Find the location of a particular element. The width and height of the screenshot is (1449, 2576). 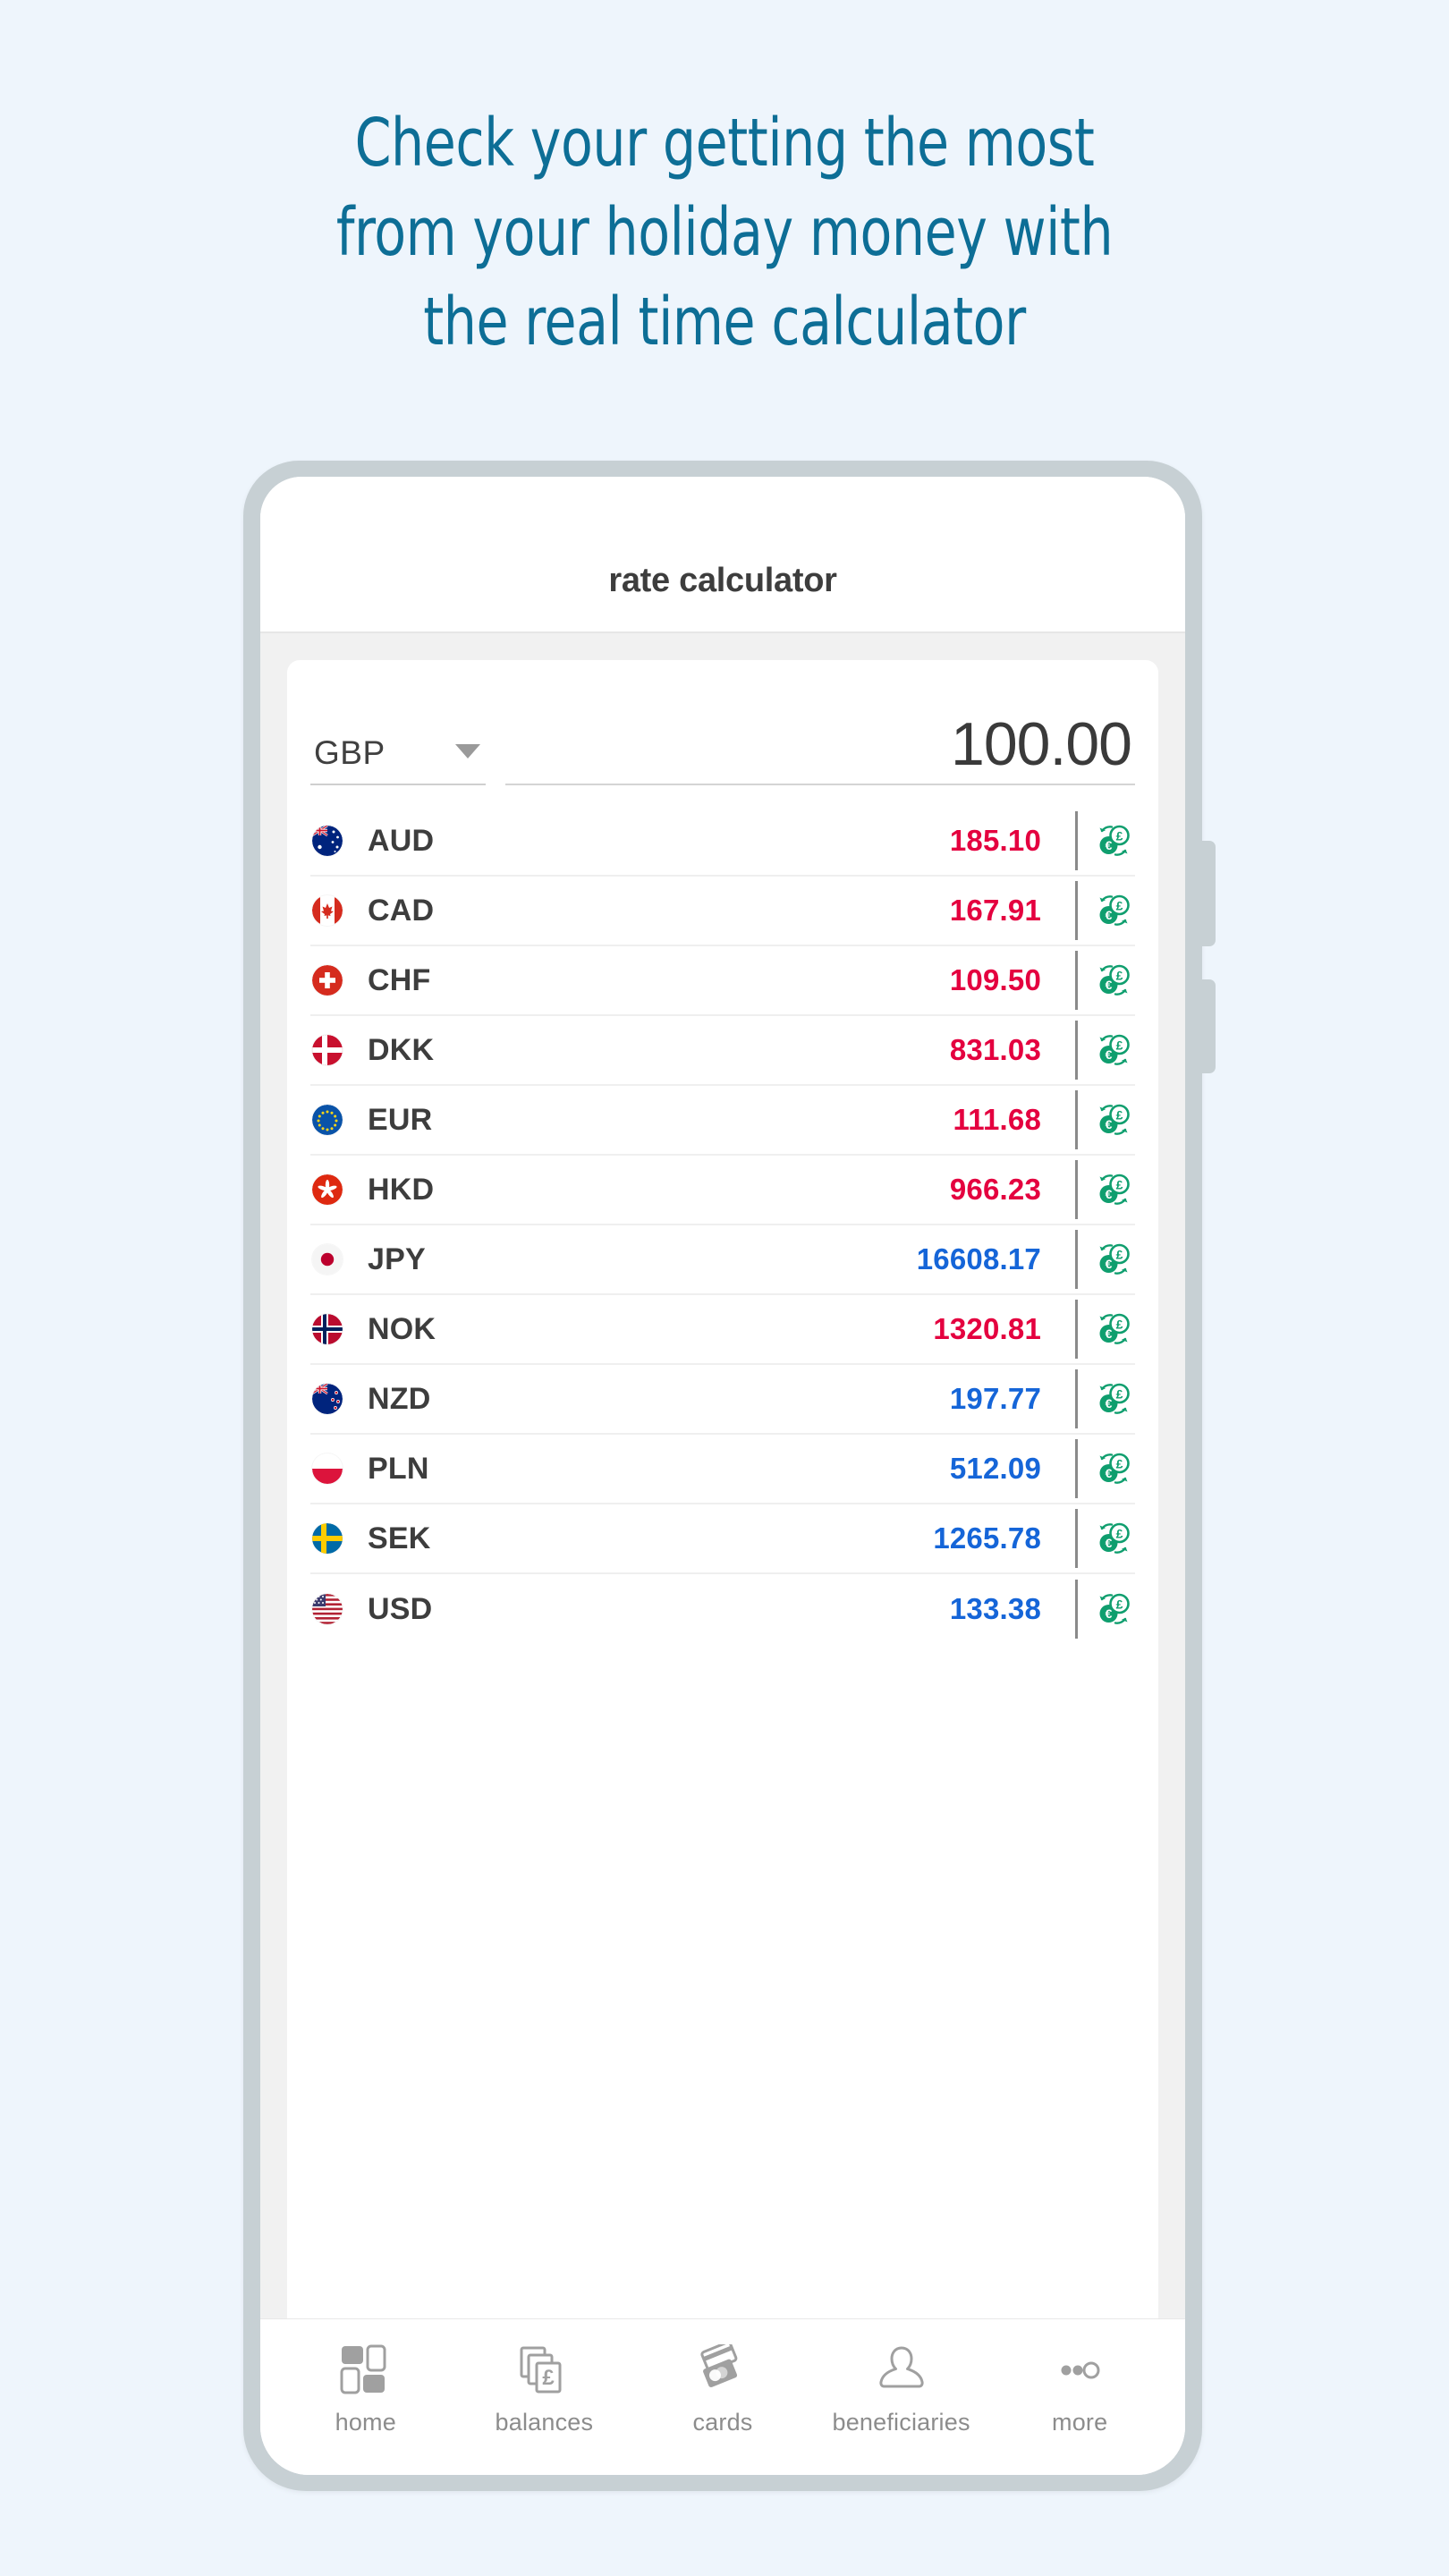

rate-row: SEK 1265.78 € £ is located at coordinates (722, 1539).